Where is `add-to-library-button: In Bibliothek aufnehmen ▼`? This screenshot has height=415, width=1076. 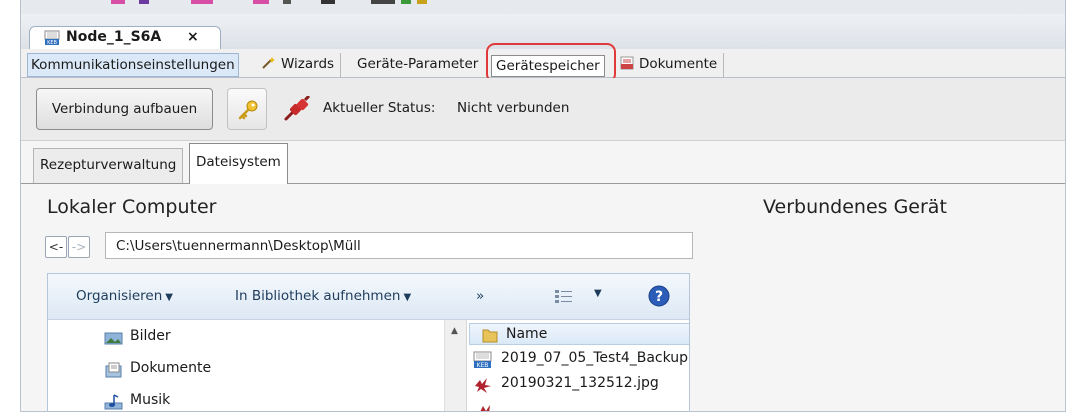 add-to-library-button: In Bibliothek aufnehmen ▼ is located at coordinates (323, 296).